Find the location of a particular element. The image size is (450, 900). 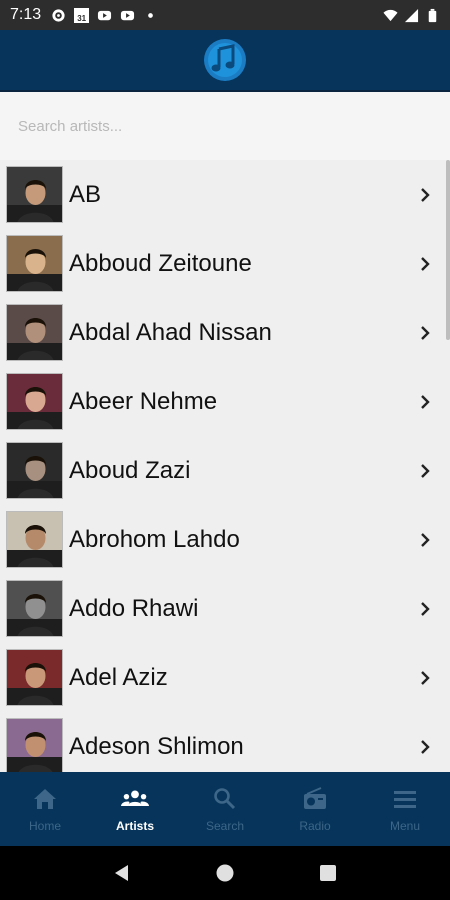

status-time: 7:13 is located at coordinates (26, 14).